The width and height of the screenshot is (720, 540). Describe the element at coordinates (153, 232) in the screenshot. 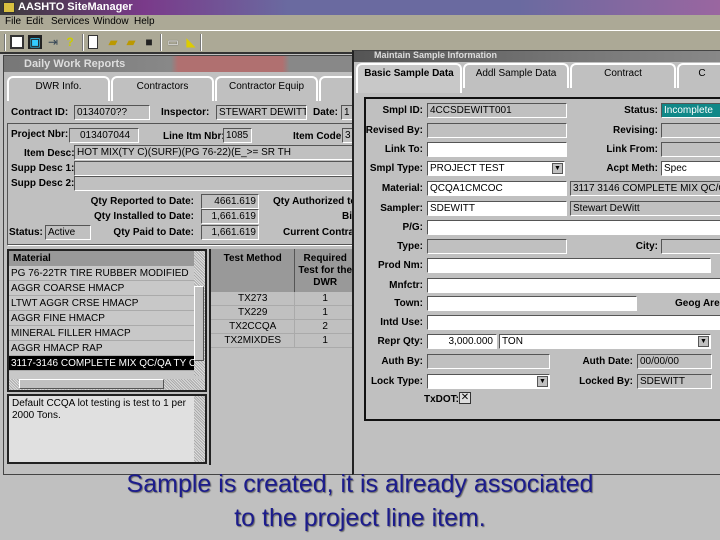

I see `qty-paid-label: Qty Paid to Date:` at that location.